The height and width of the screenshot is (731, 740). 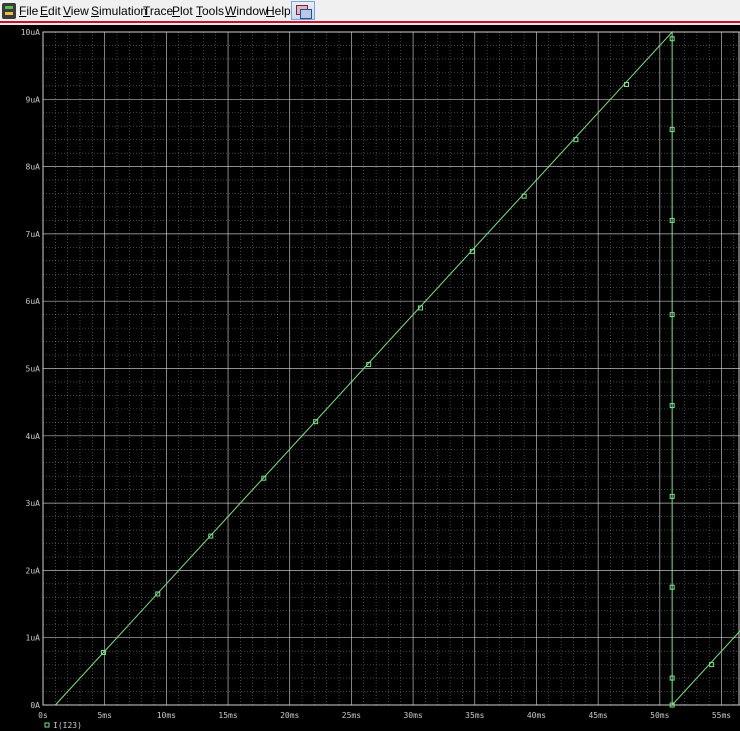 I want to click on menu-item-file: File, so click(x=28, y=11).